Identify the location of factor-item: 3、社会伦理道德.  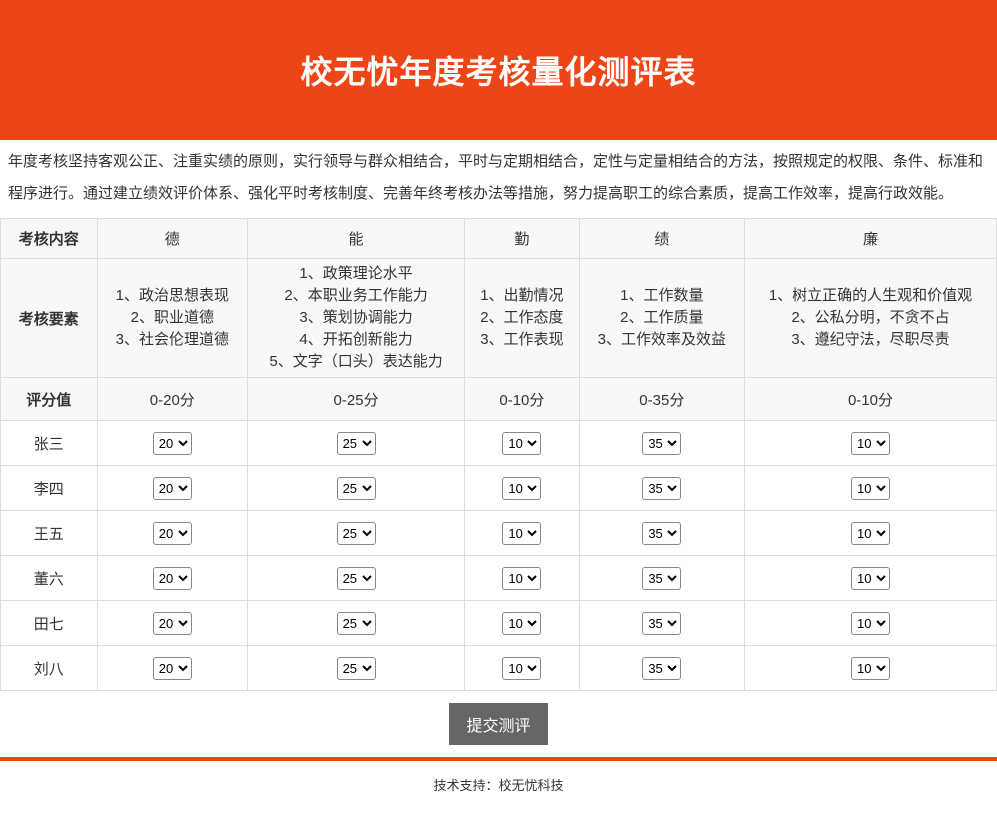
(172, 339).